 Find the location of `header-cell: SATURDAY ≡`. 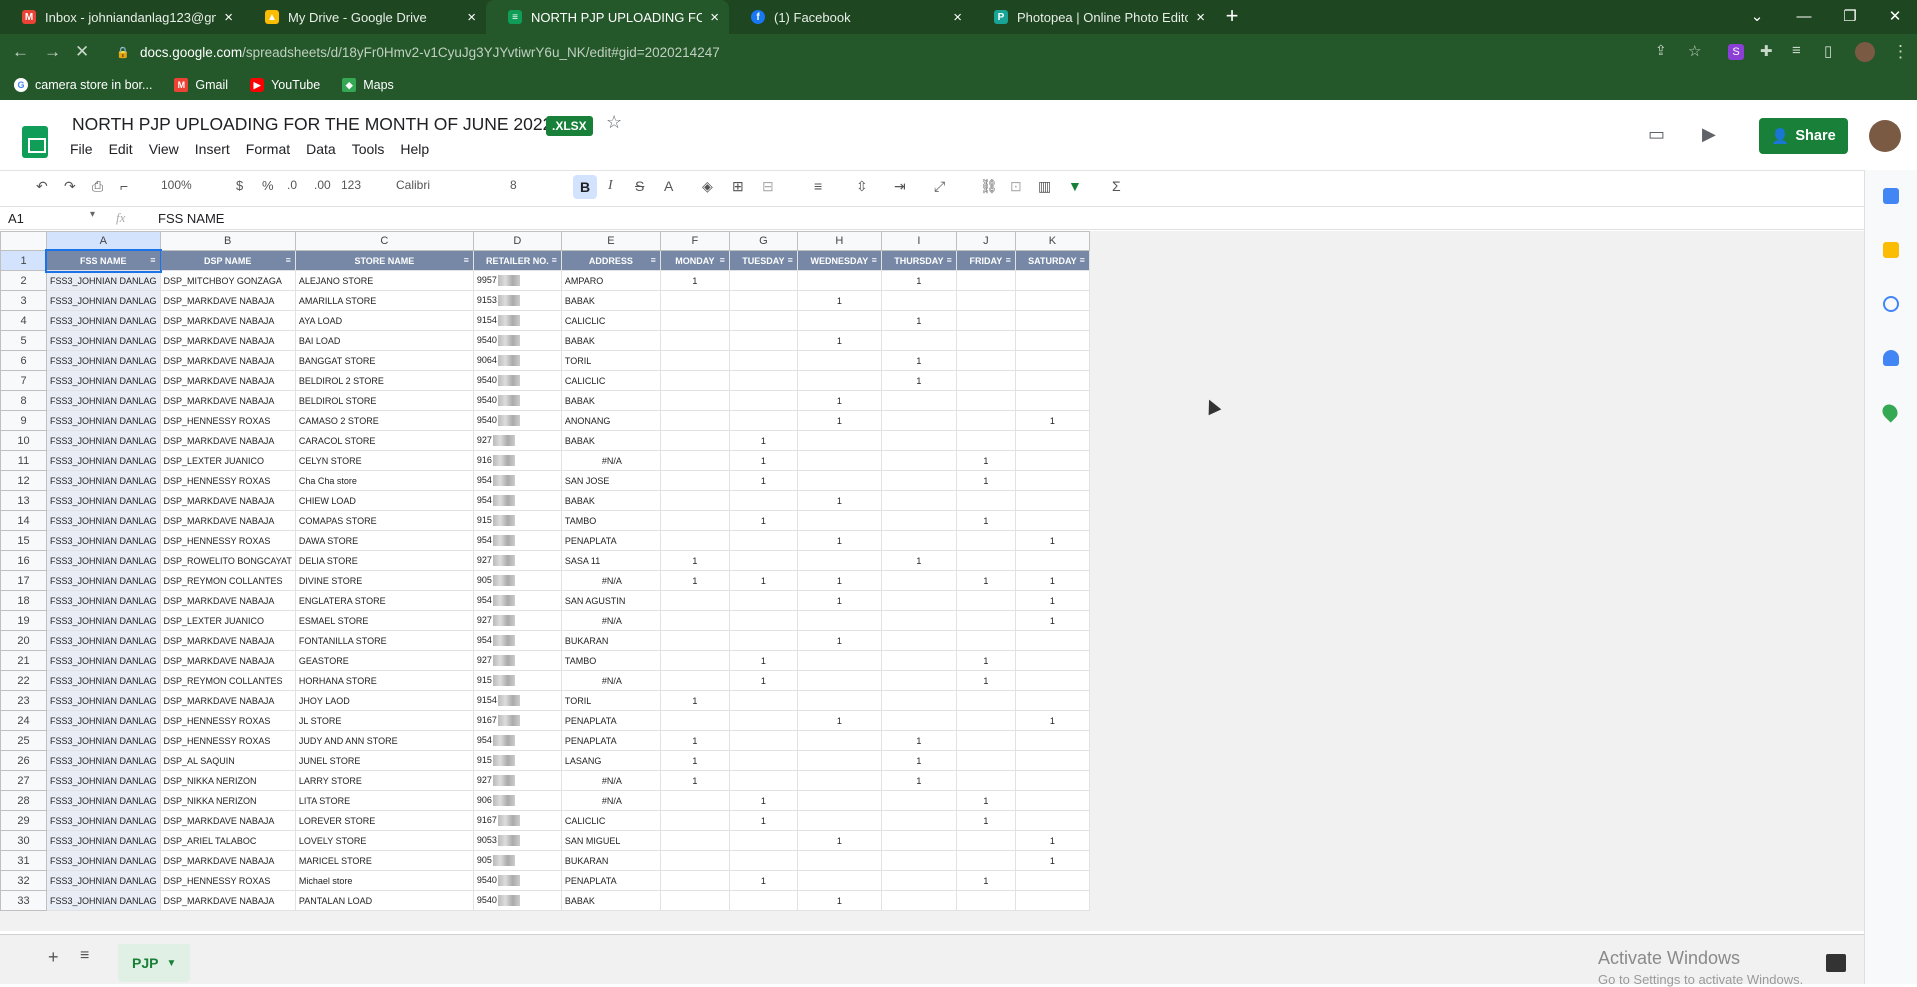

header-cell: SATURDAY ≡ is located at coordinates (1052, 260).